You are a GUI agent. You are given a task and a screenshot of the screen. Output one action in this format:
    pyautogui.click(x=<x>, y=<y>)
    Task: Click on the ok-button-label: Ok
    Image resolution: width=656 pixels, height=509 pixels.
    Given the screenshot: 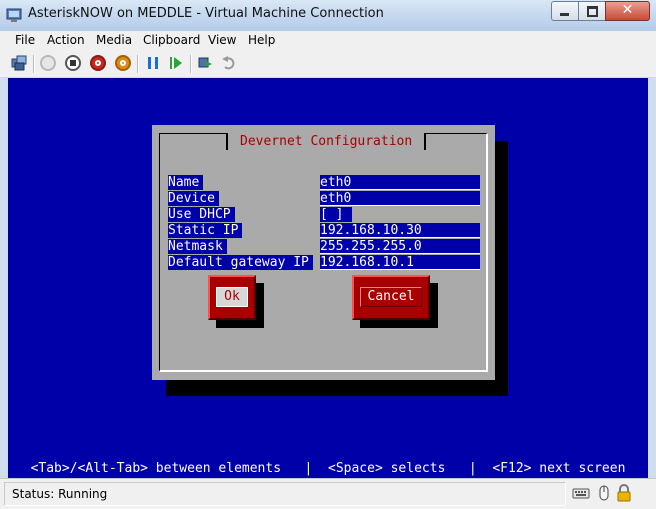 What is the action you would take?
    pyautogui.click(x=232, y=297)
    